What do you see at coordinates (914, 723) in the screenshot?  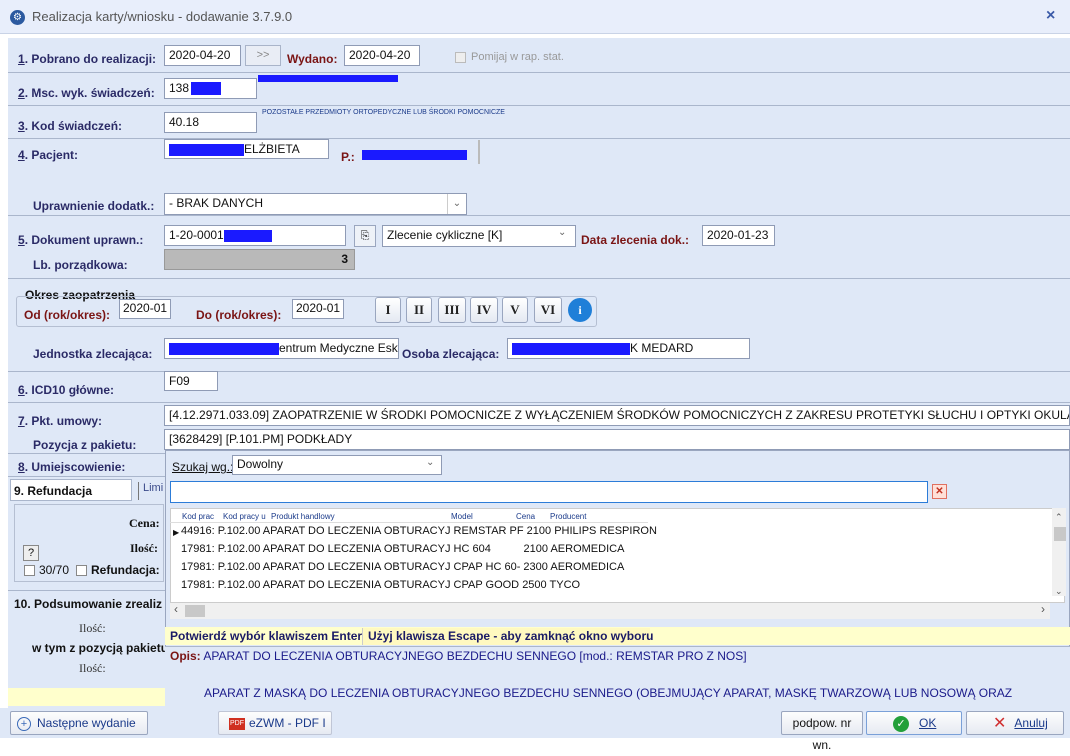 I see `ok-button: ✓ OK` at bounding box center [914, 723].